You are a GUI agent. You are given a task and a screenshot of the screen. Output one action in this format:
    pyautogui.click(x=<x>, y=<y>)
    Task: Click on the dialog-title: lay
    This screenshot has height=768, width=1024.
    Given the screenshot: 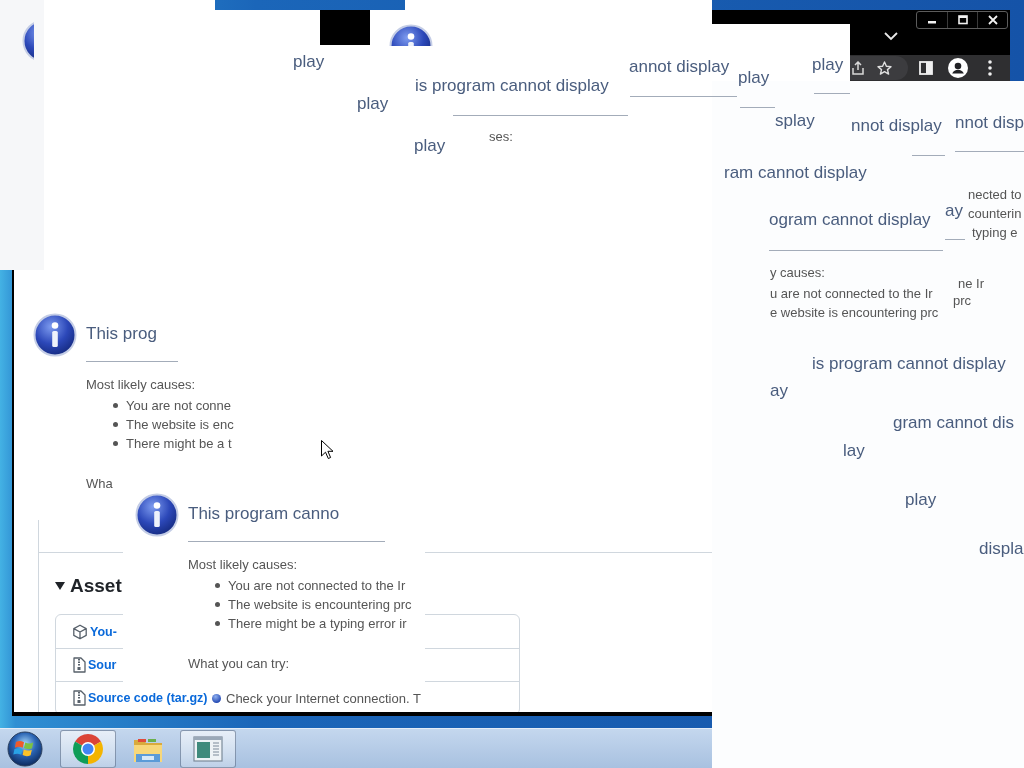 What is the action you would take?
    pyautogui.click(x=854, y=451)
    